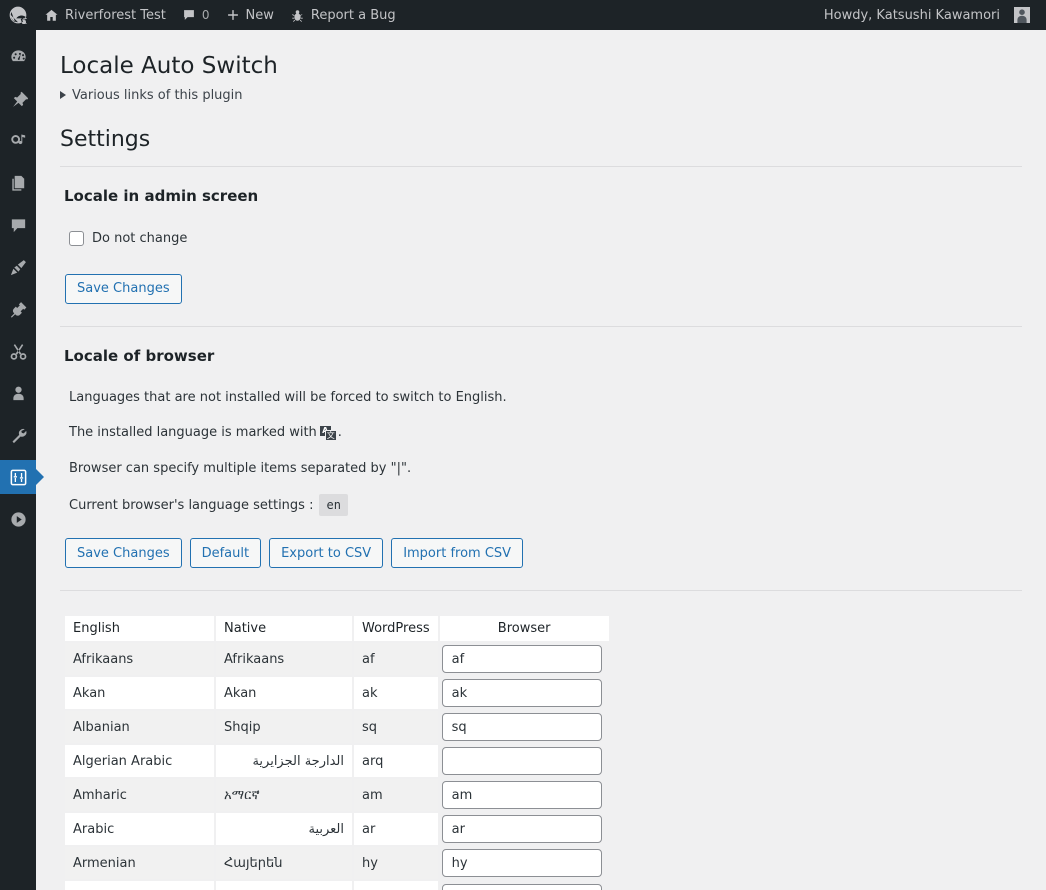 The width and height of the screenshot is (1046, 890). Describe the element at coordinates (139, 355) in the screenshot. I see `browser-locale-heading: Locale of browser` at that location.